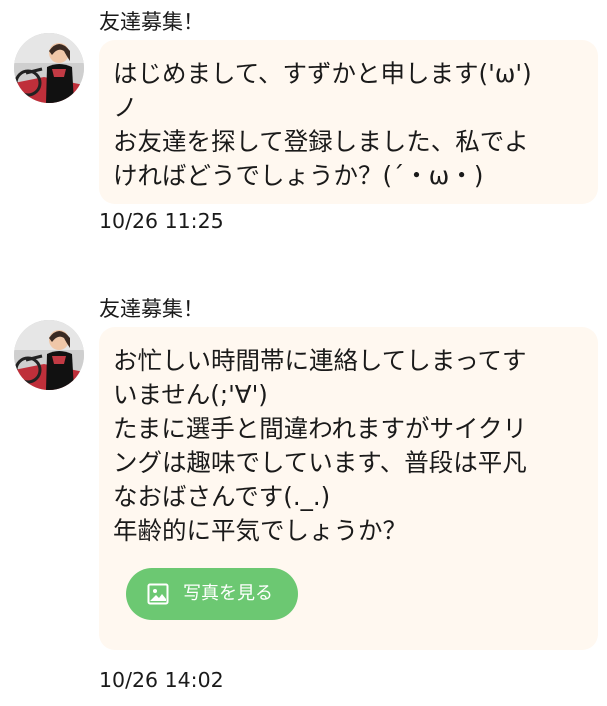 This screenshot has height=706, width=607. I want to click on view-photo-button: 写真を見る, so click(212, 594).